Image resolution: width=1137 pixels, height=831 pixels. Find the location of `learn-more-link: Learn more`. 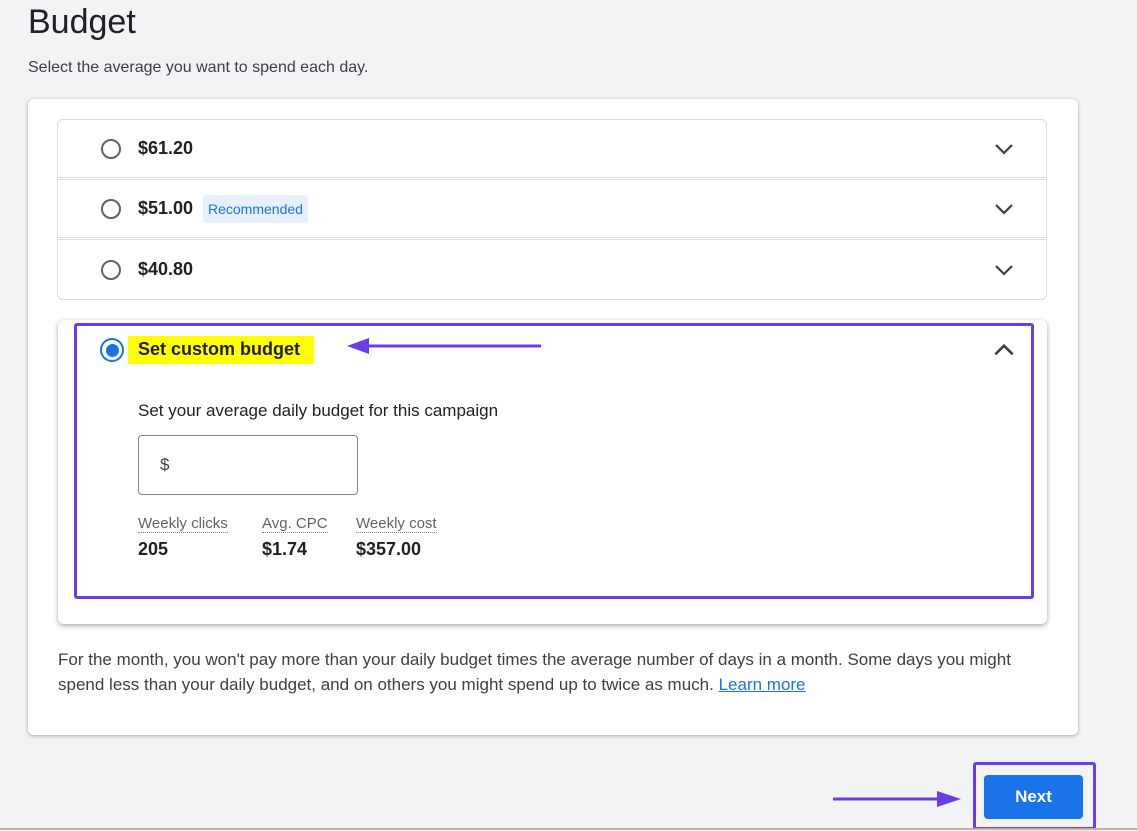

learn-more-link: Learn more is located at coordinates (762, 684).